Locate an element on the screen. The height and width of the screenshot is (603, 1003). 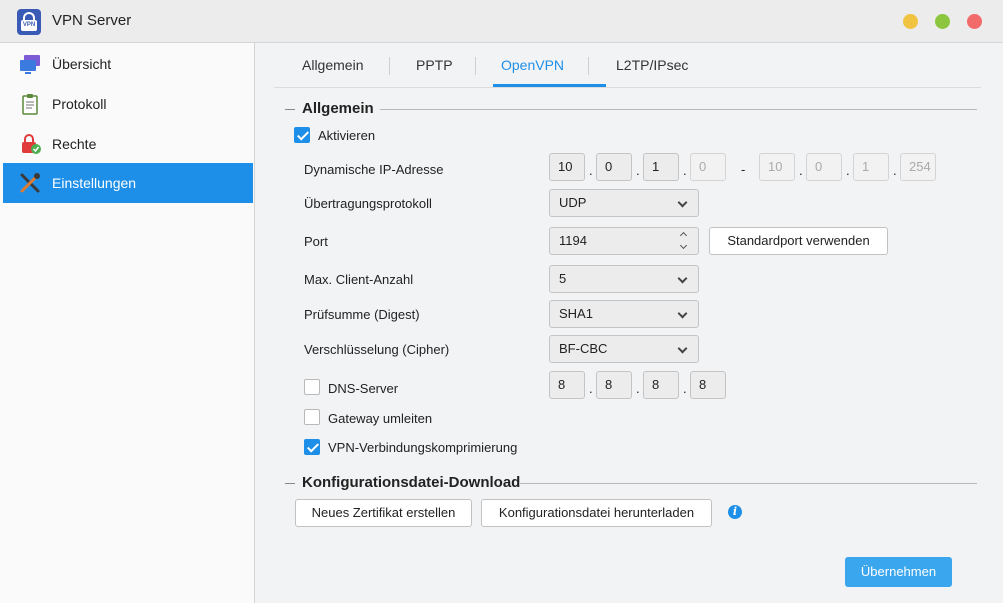
dns-octet-2: 8 is located at coordinates (614, 385).